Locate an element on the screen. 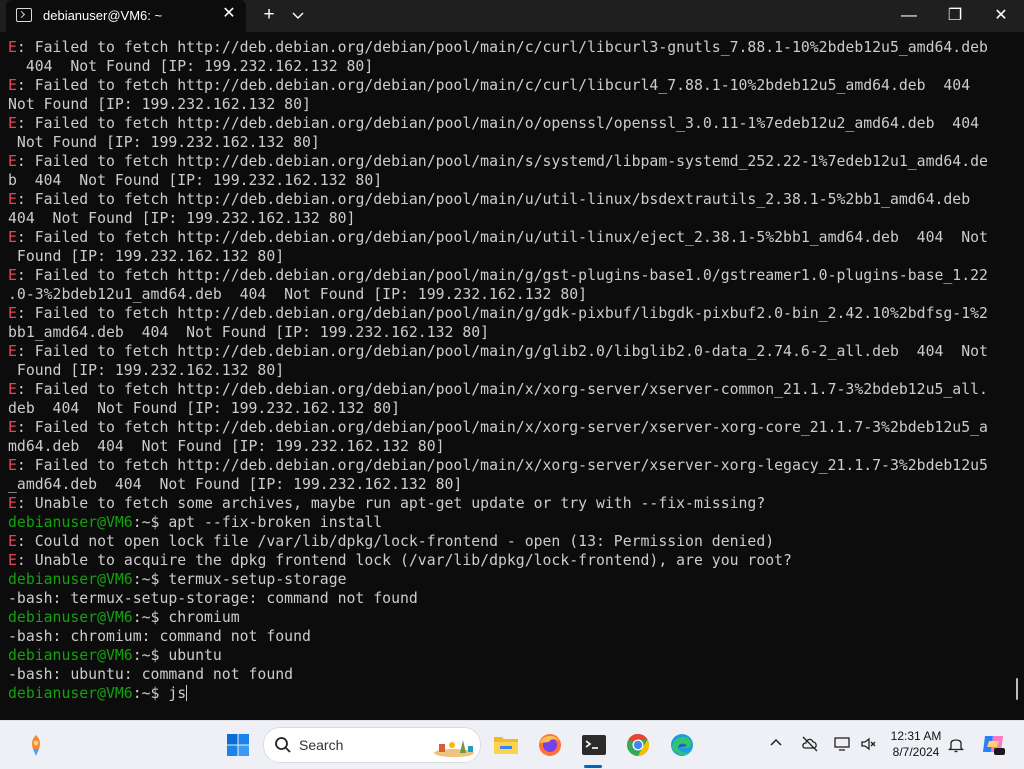 The height and width of the screenshot is (769, 1024). edge-icon is located at coordinates (682, 745).